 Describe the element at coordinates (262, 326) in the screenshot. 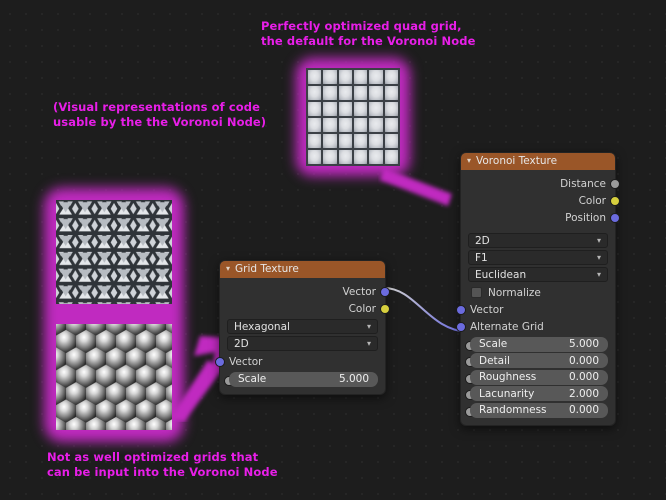

I see `grid-type-value: Hexagonal` at that location.